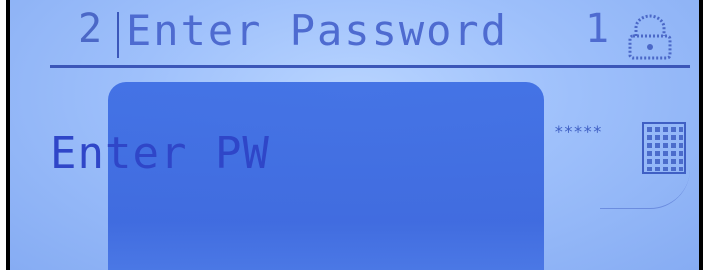 Image resolution: width=712 pixels, height=270 pixels. What do you see at coordinates (91, 29) in the screenshot?
I see `screen-number: 2` at bounding box center [91, 29].